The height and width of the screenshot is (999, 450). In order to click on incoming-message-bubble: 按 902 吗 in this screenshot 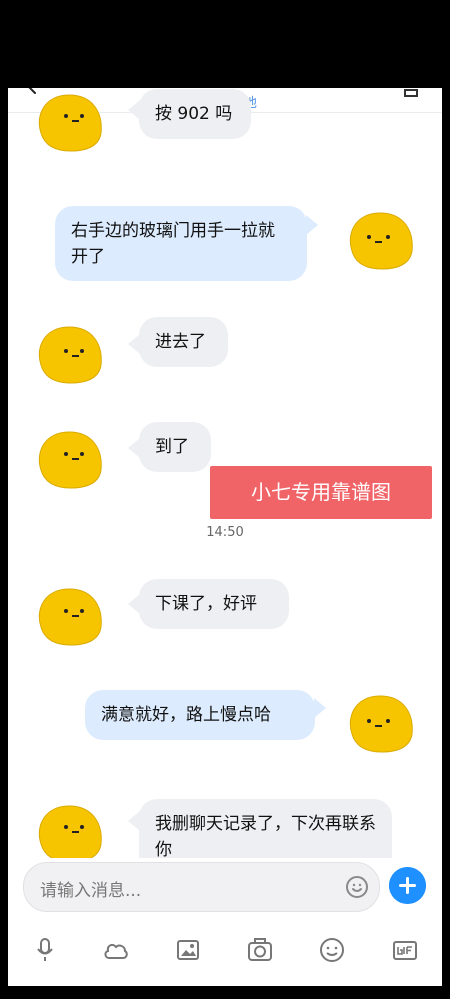, I will do `click(195, 114)`.